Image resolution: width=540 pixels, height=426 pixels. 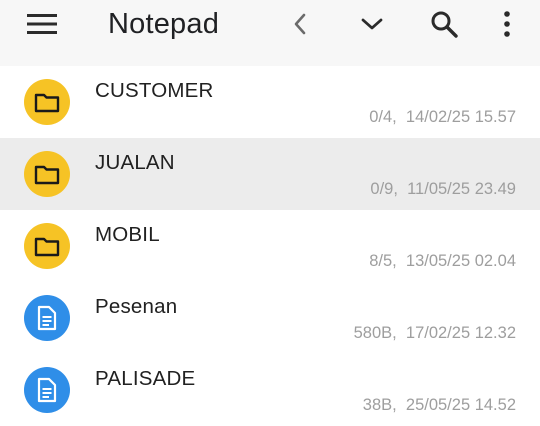 I want to click on item-date: 25/05/25 14.52, so click(x=460, y=405).